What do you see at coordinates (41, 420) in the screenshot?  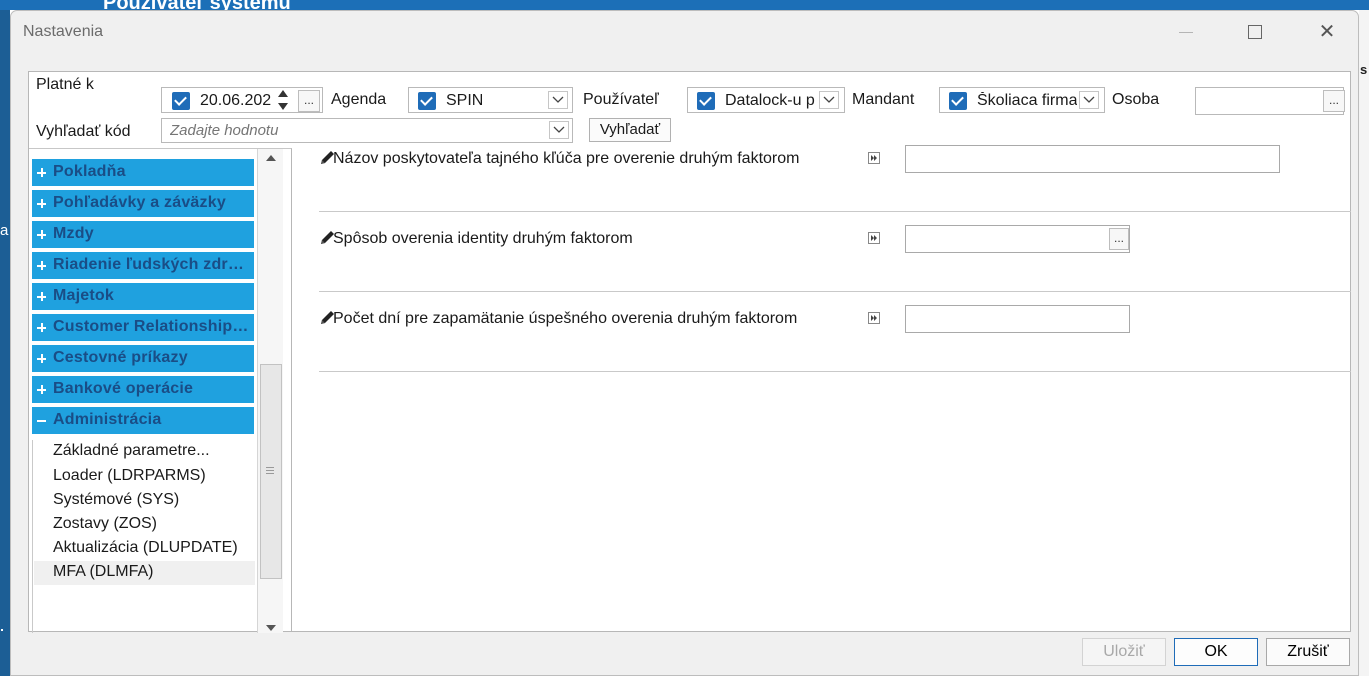 I see `collapse-icon` at bounding box center [41, 420].